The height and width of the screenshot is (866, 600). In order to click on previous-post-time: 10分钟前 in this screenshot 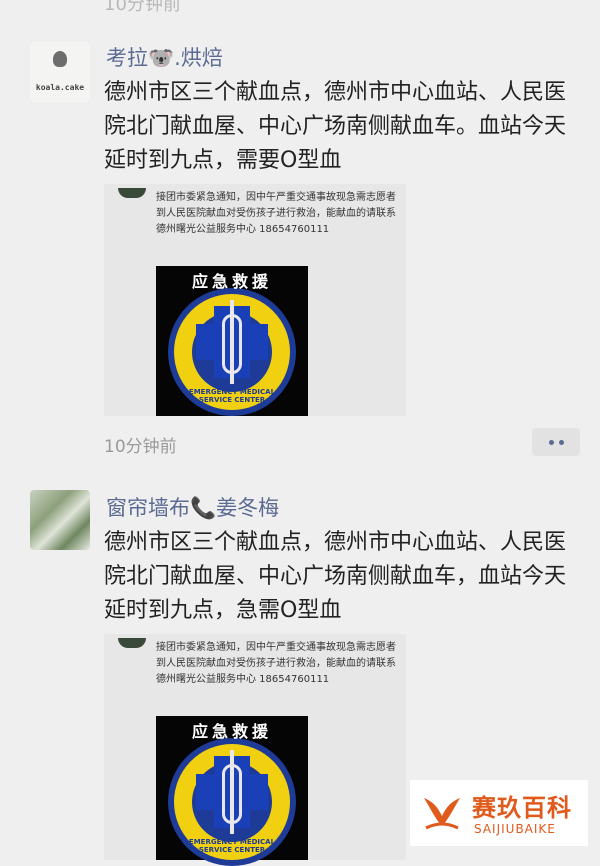, I will do `click(142, 7)`.